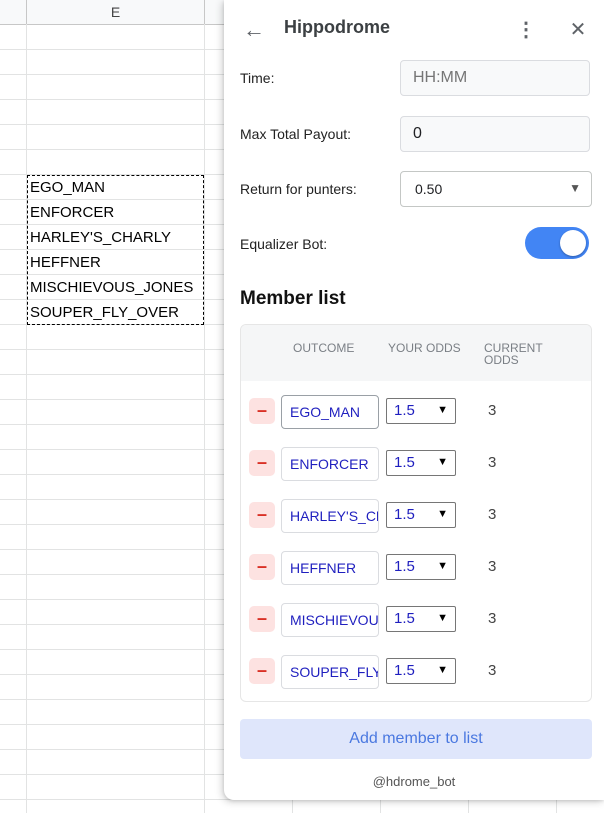 The width and height of the screenshot is (604, 813). Describe the element at coordinates (257, 78) in the screenshot. I see `time-label: Time:` at that location.